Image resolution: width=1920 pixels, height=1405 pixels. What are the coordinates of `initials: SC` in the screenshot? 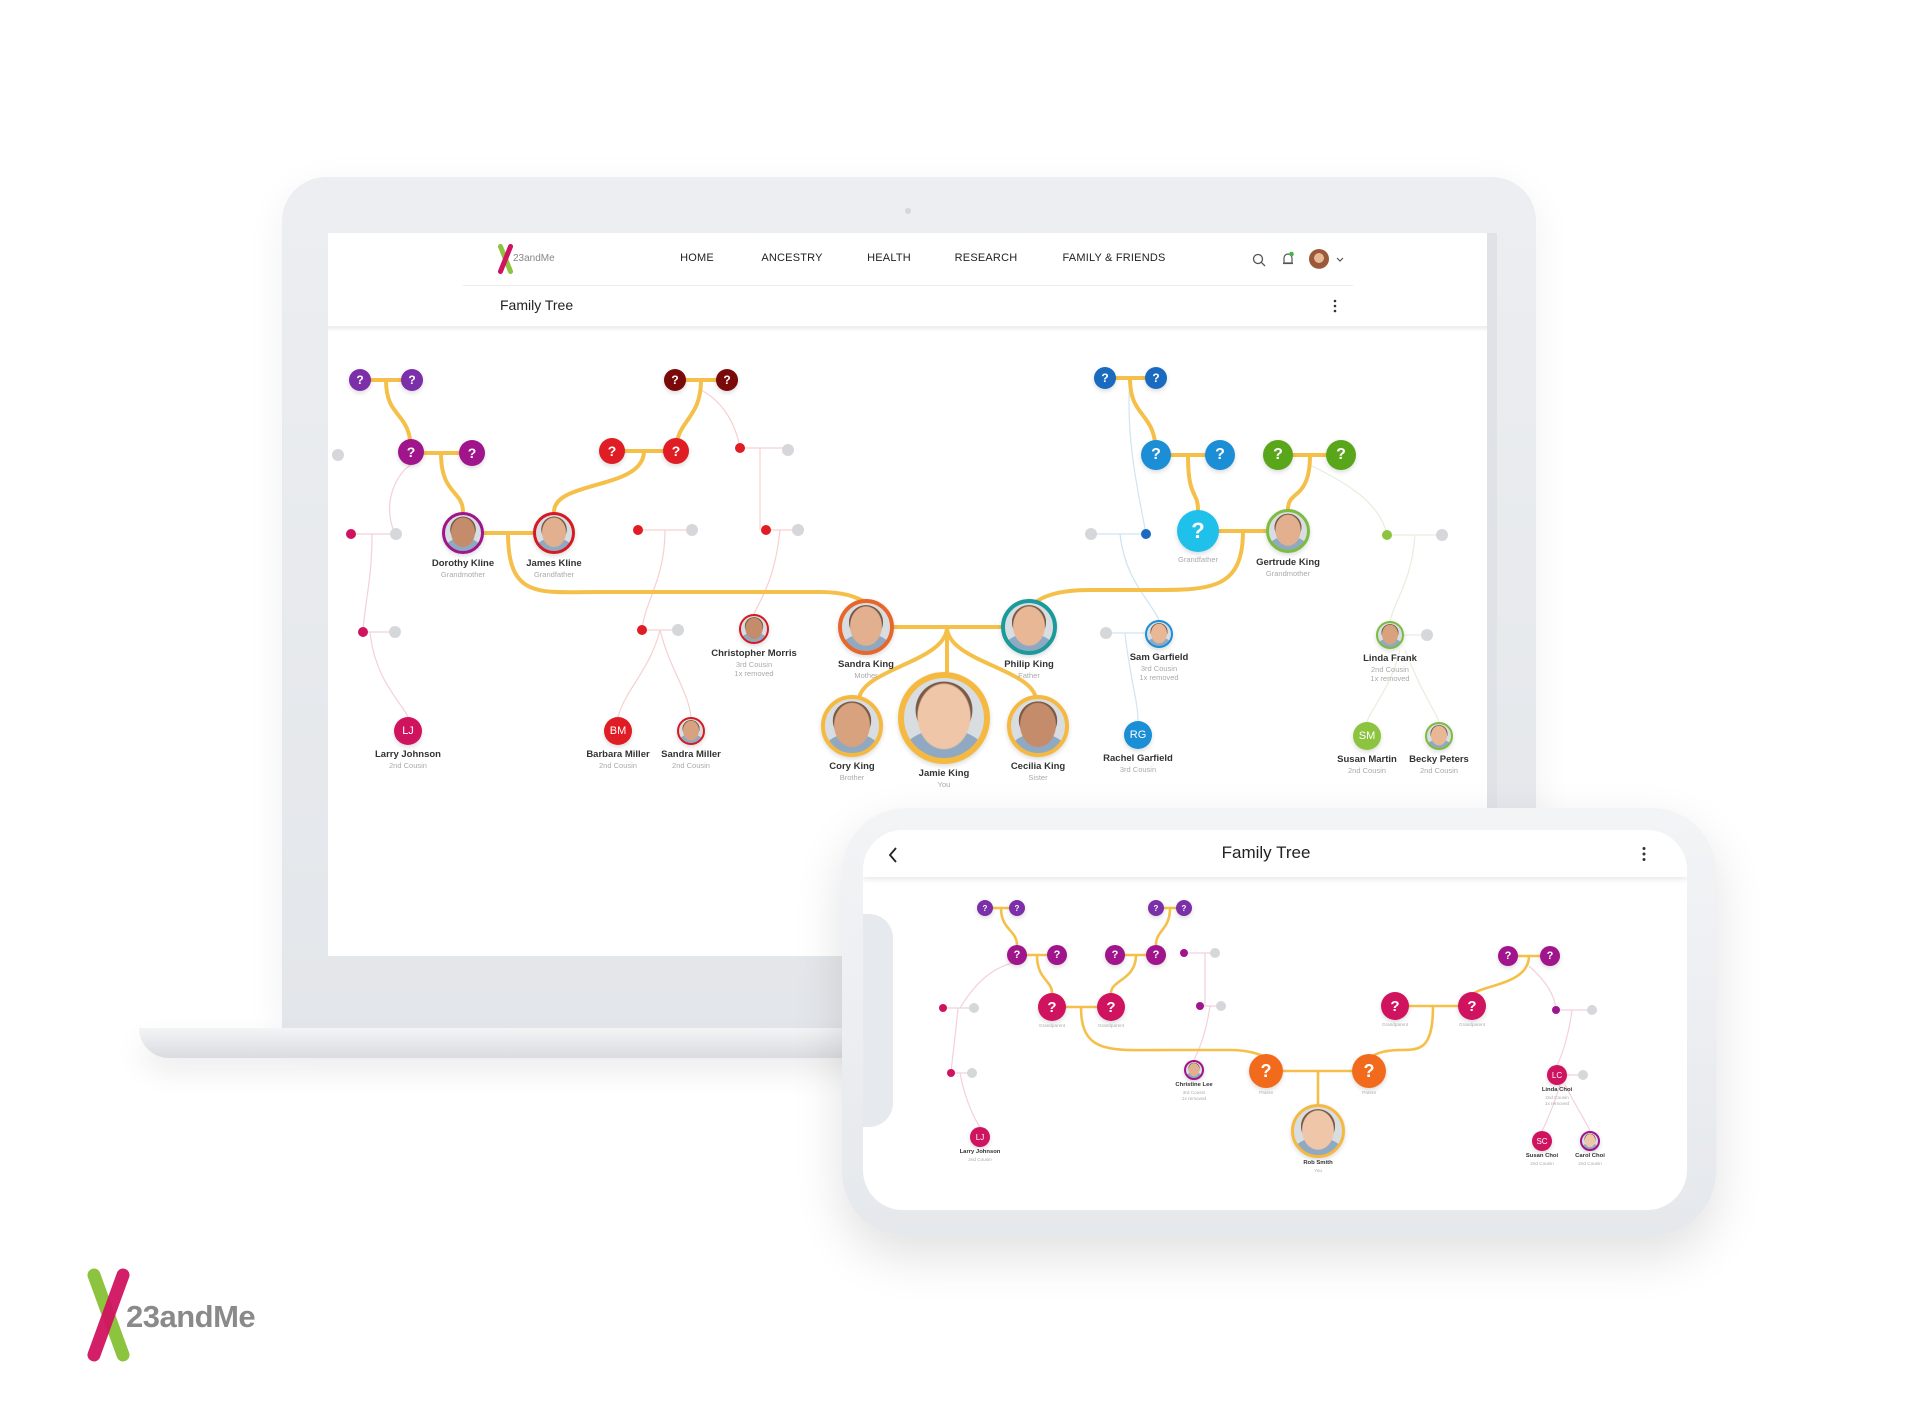 It's located at (1542, 1141).